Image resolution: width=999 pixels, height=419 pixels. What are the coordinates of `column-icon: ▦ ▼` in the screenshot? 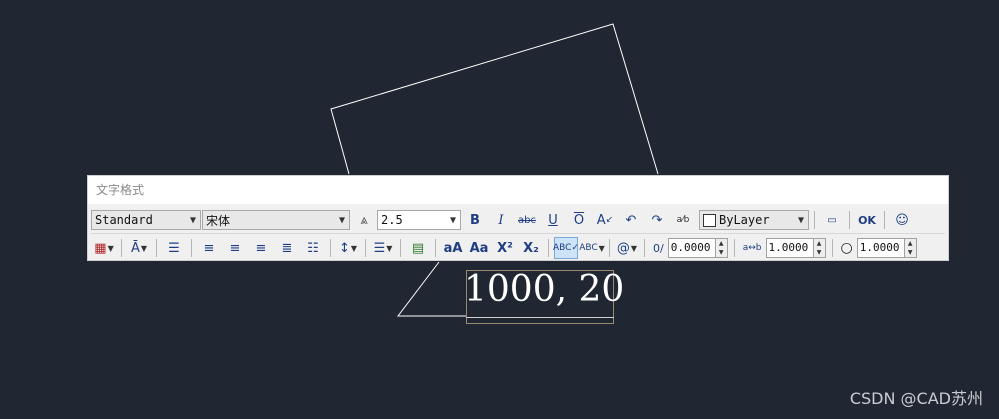 It's located at (104, 248).